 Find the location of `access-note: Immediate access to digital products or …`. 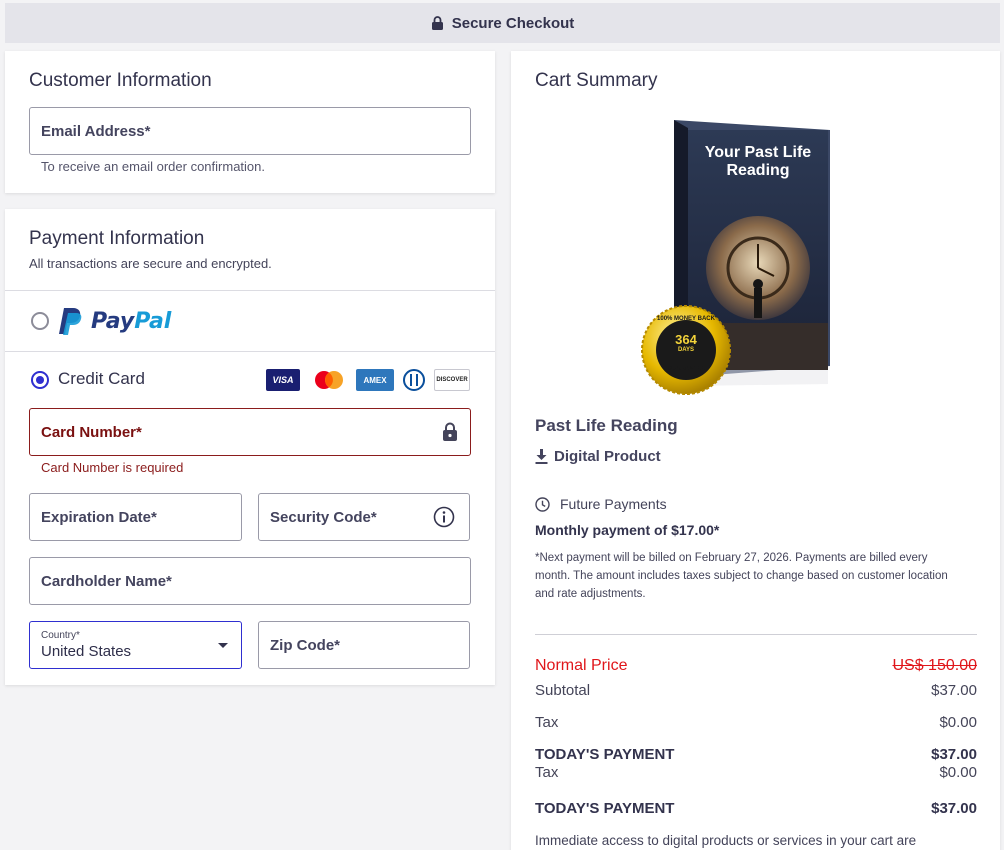

access-note: Immediate access to digital products or … is located at coordinates (726, 840).